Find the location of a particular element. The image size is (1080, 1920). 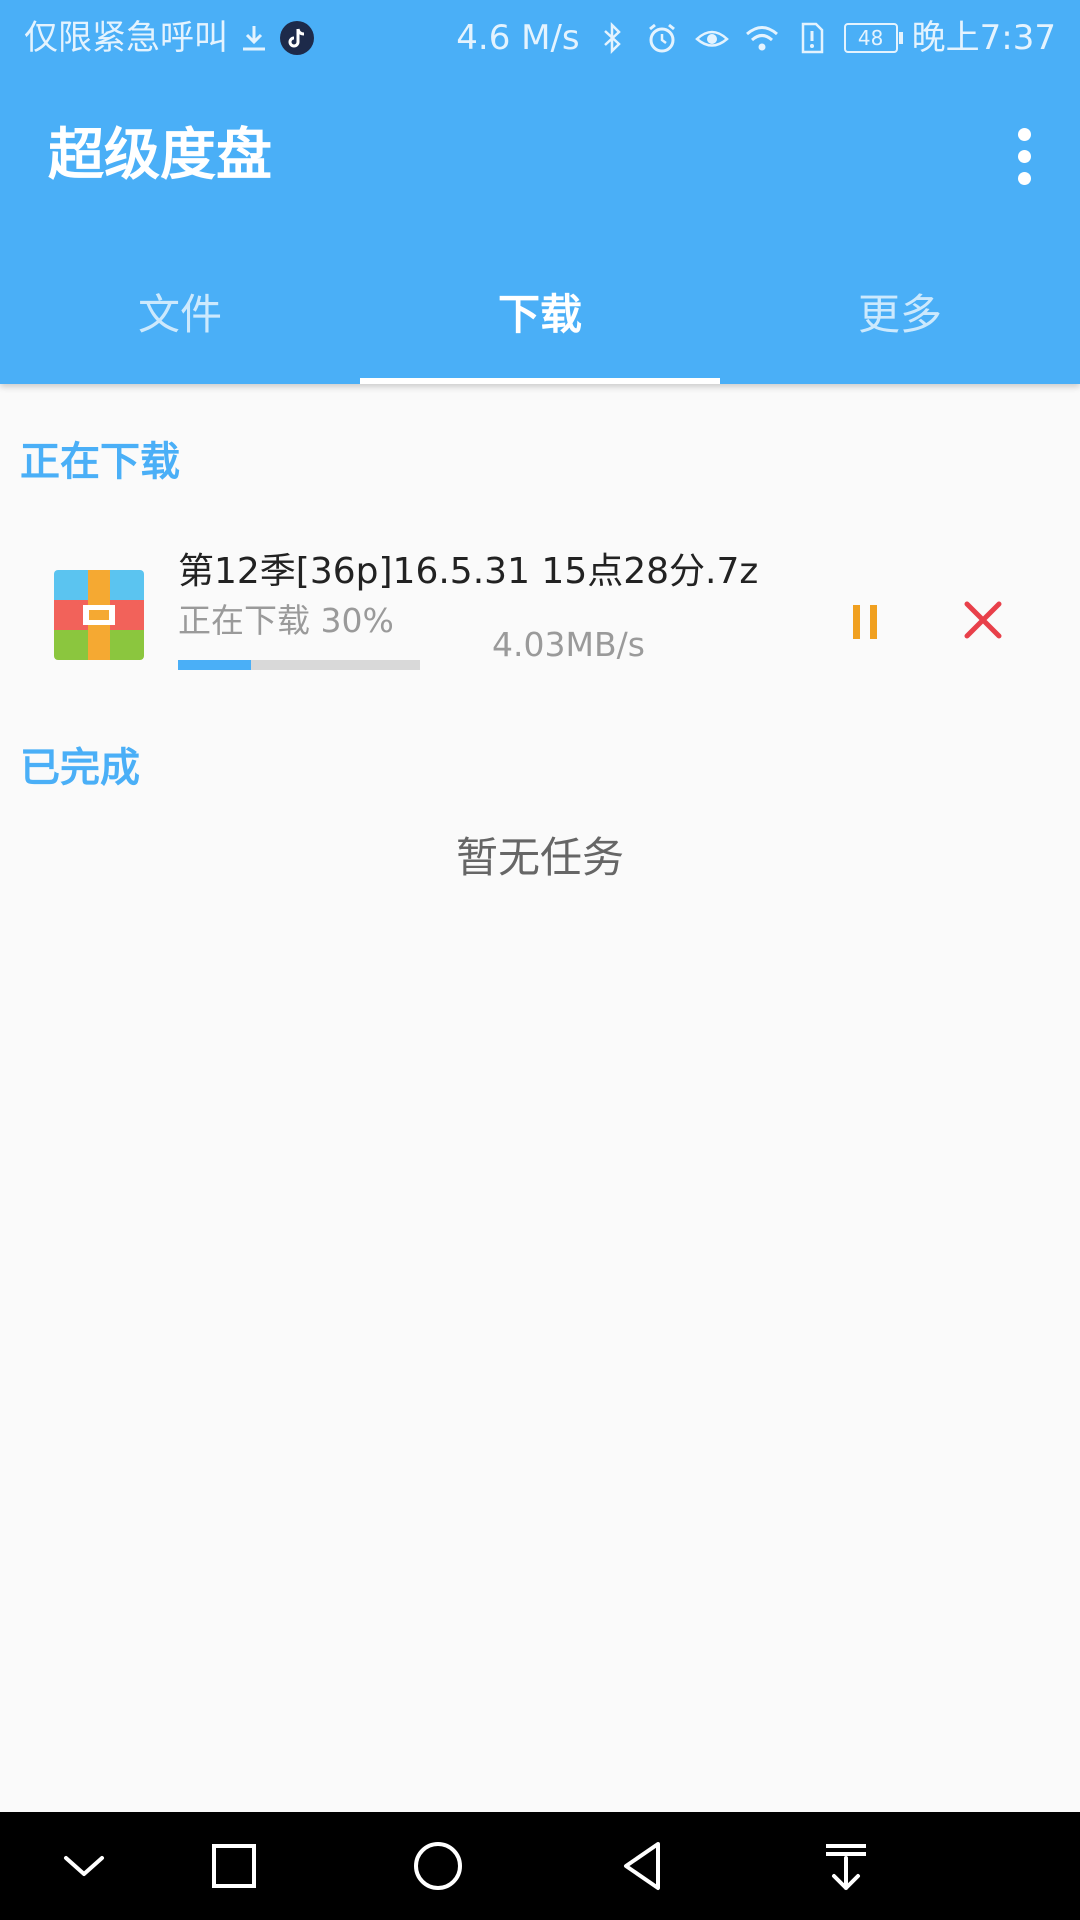

tab-bar: 文件 下载 更多 is located at coordinates (540, 324).